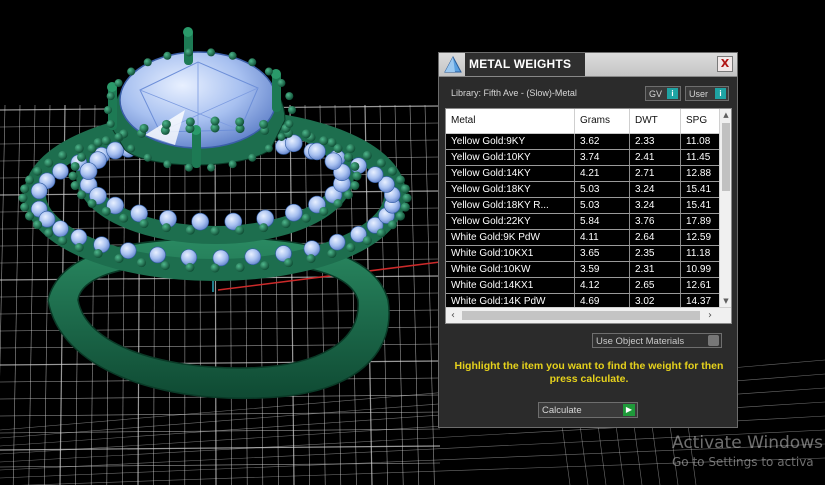 This screenshot has height=485, width=825. I want to click on column-header-metal: Metal, so click(510, 121).